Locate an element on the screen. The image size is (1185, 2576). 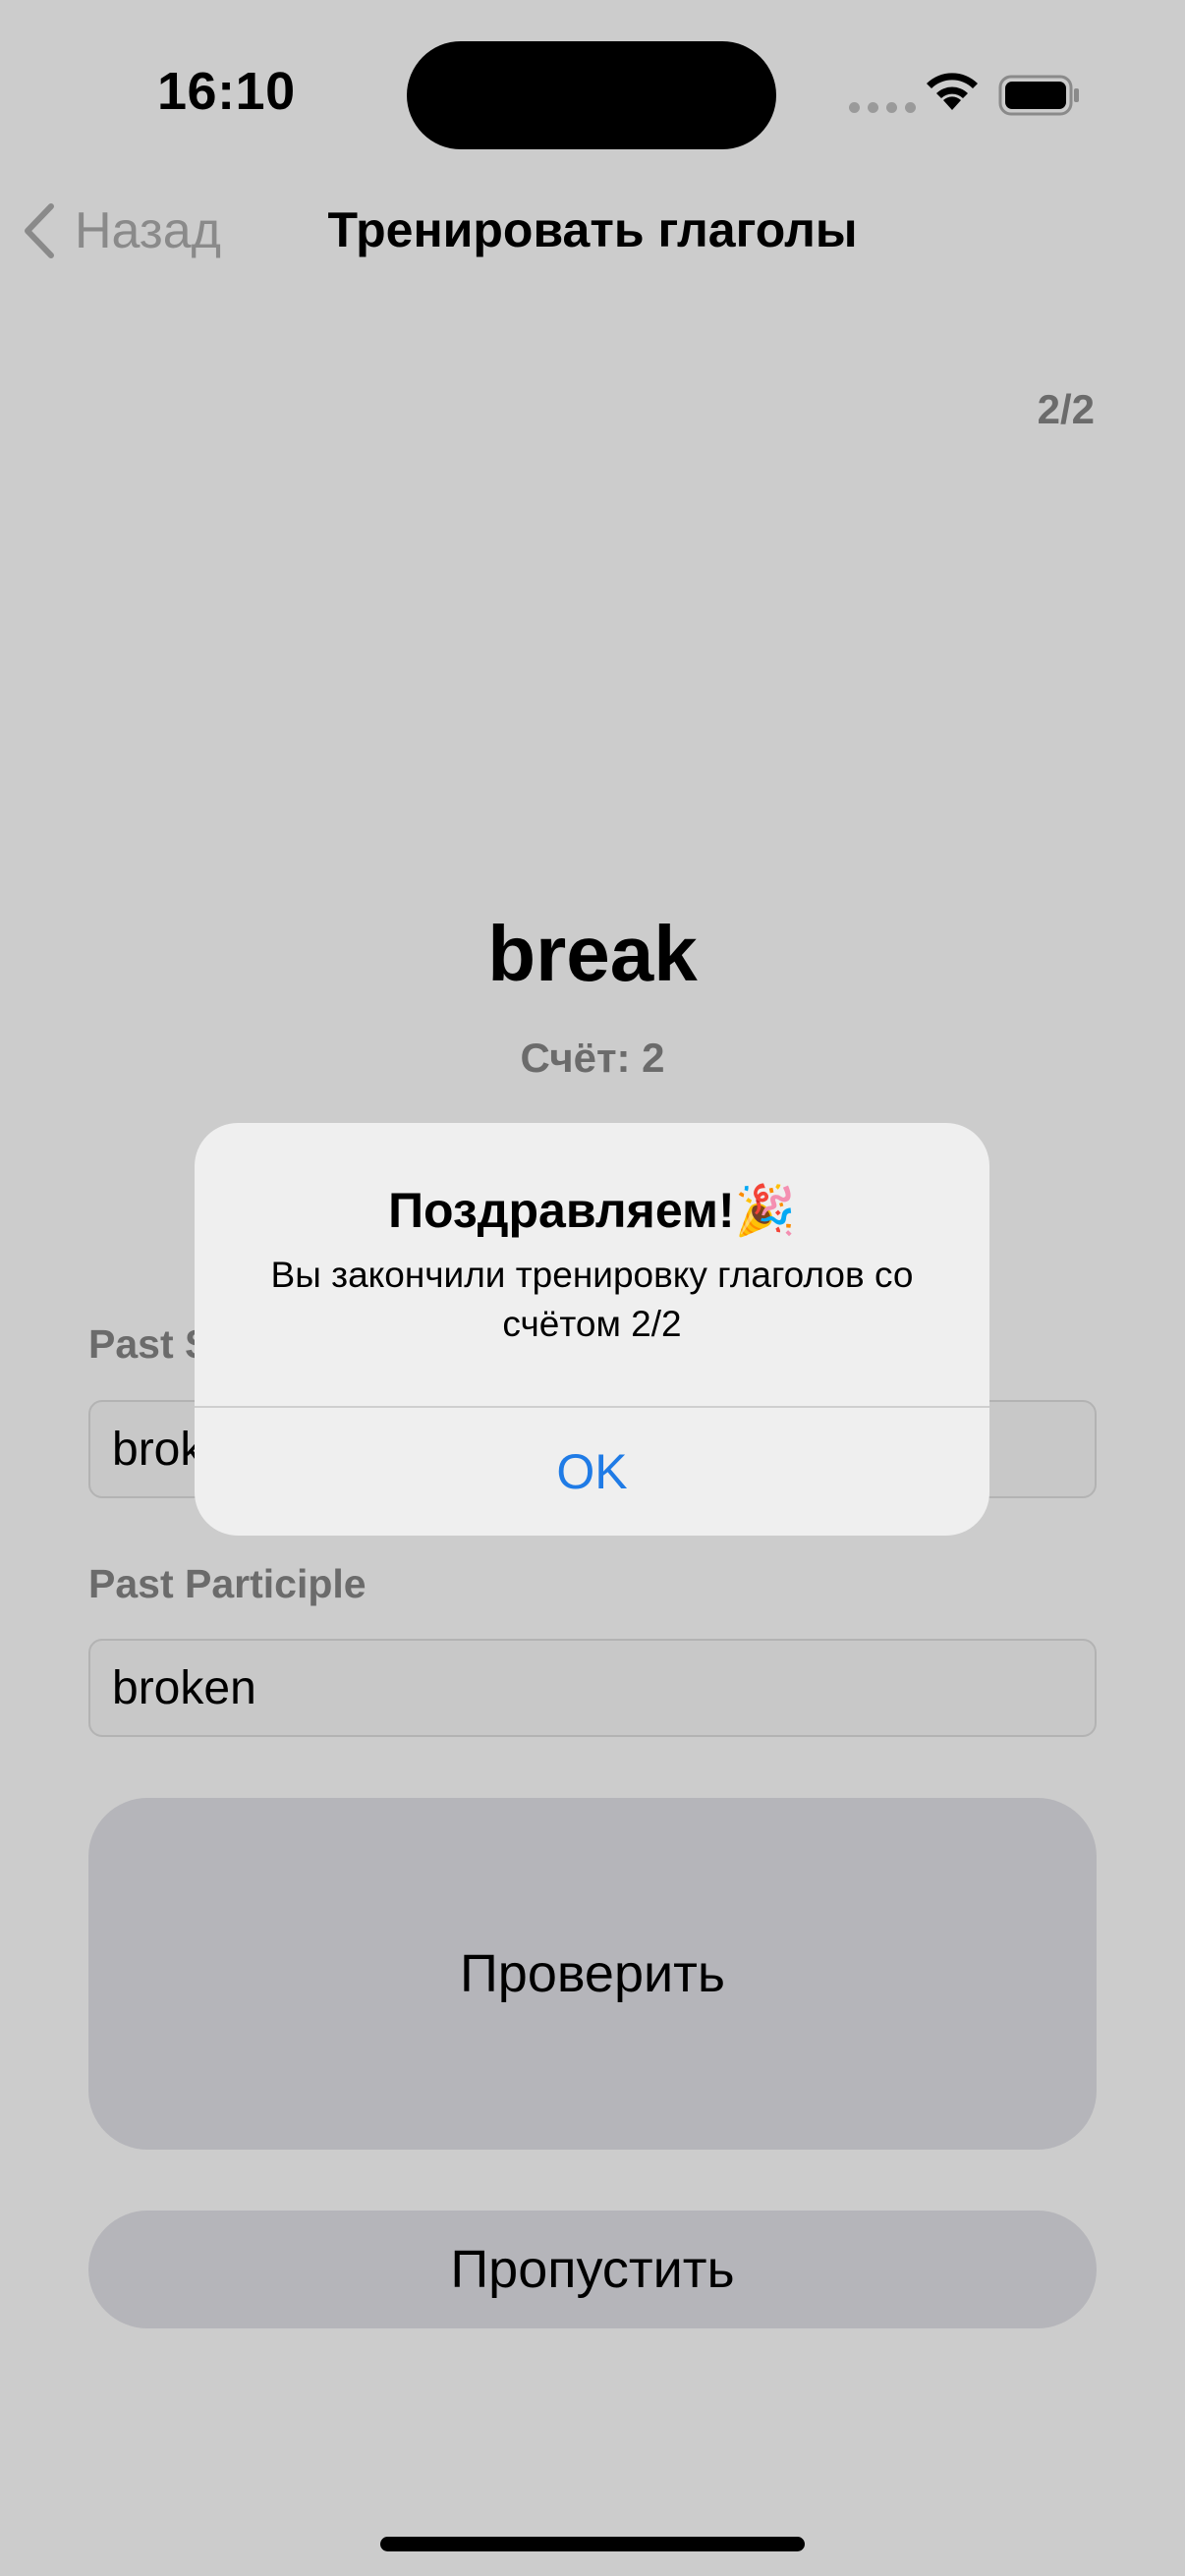
past-participle-input: broken is located at coordinates (592, 1688).